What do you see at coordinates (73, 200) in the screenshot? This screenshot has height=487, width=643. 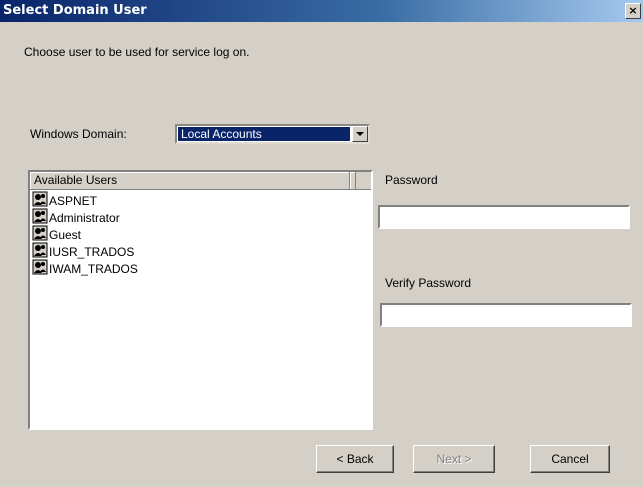 I see `user-name-label: ASPNET` at bounding box center [73, 200].